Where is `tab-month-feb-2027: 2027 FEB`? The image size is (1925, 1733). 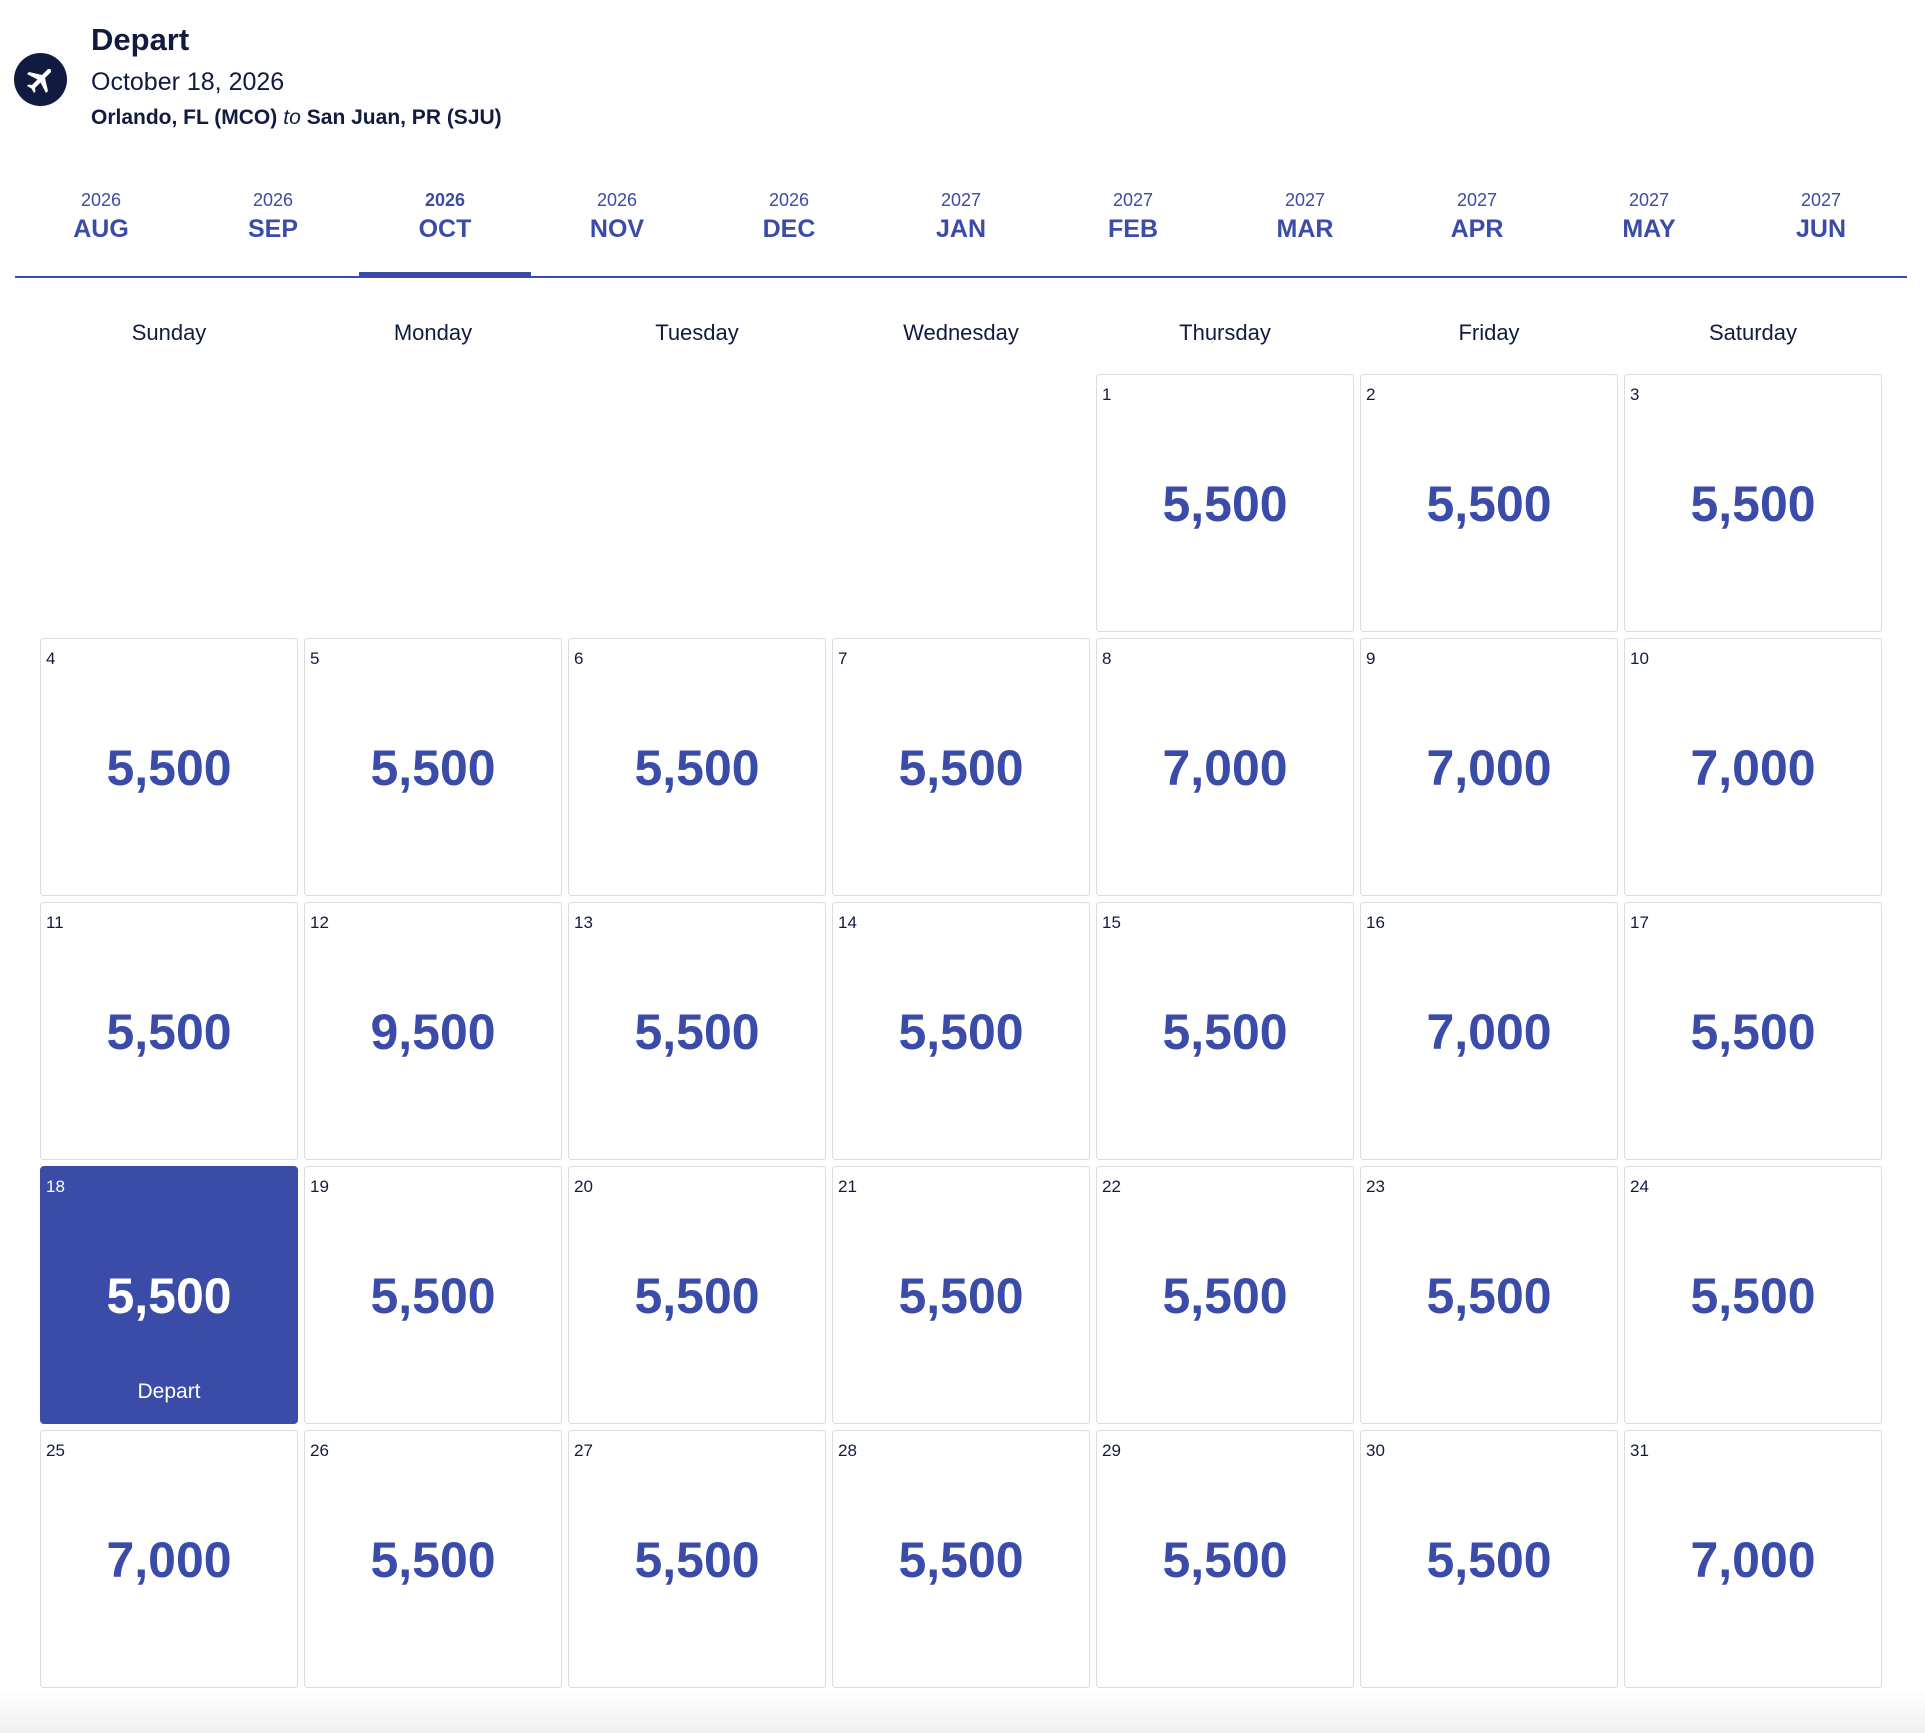
tab-month-feb-2027: 2027 FEB is located at coordinates (1133, 226).